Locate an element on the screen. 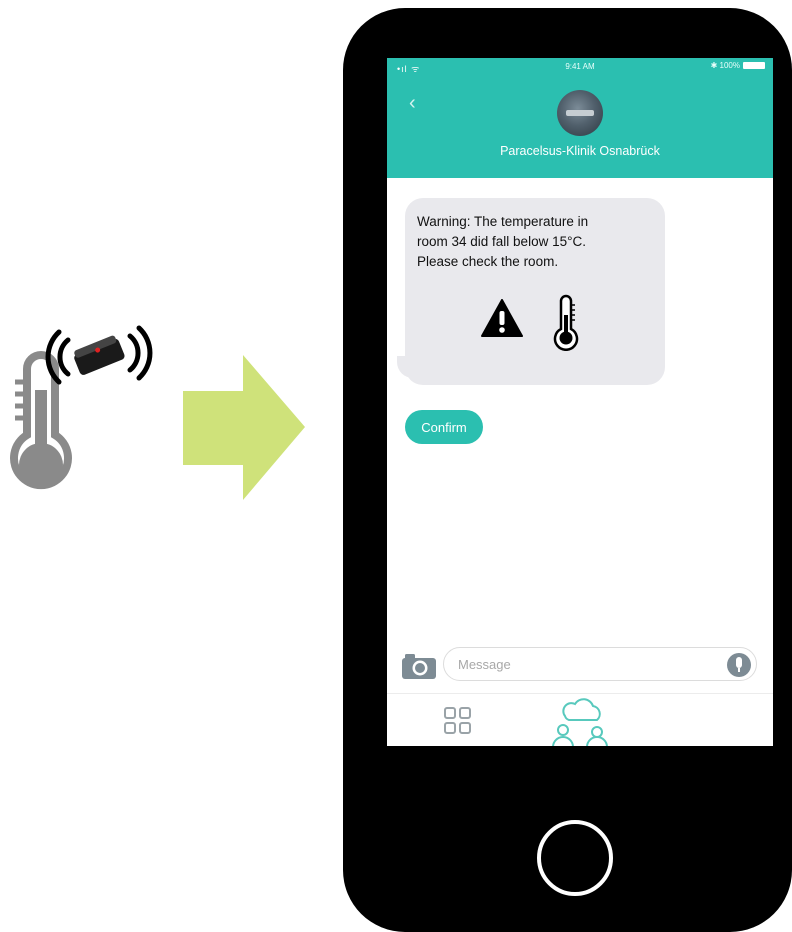  battery-icon is located at coordinates (754, 65).